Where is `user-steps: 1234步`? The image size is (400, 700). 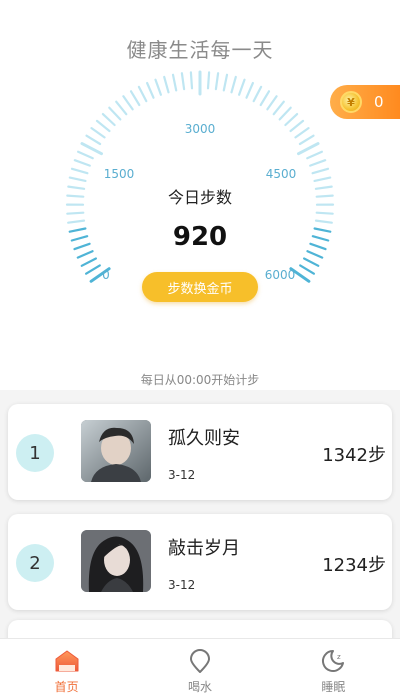 user-steps: 1234步 is located at coordinates (354, 565).